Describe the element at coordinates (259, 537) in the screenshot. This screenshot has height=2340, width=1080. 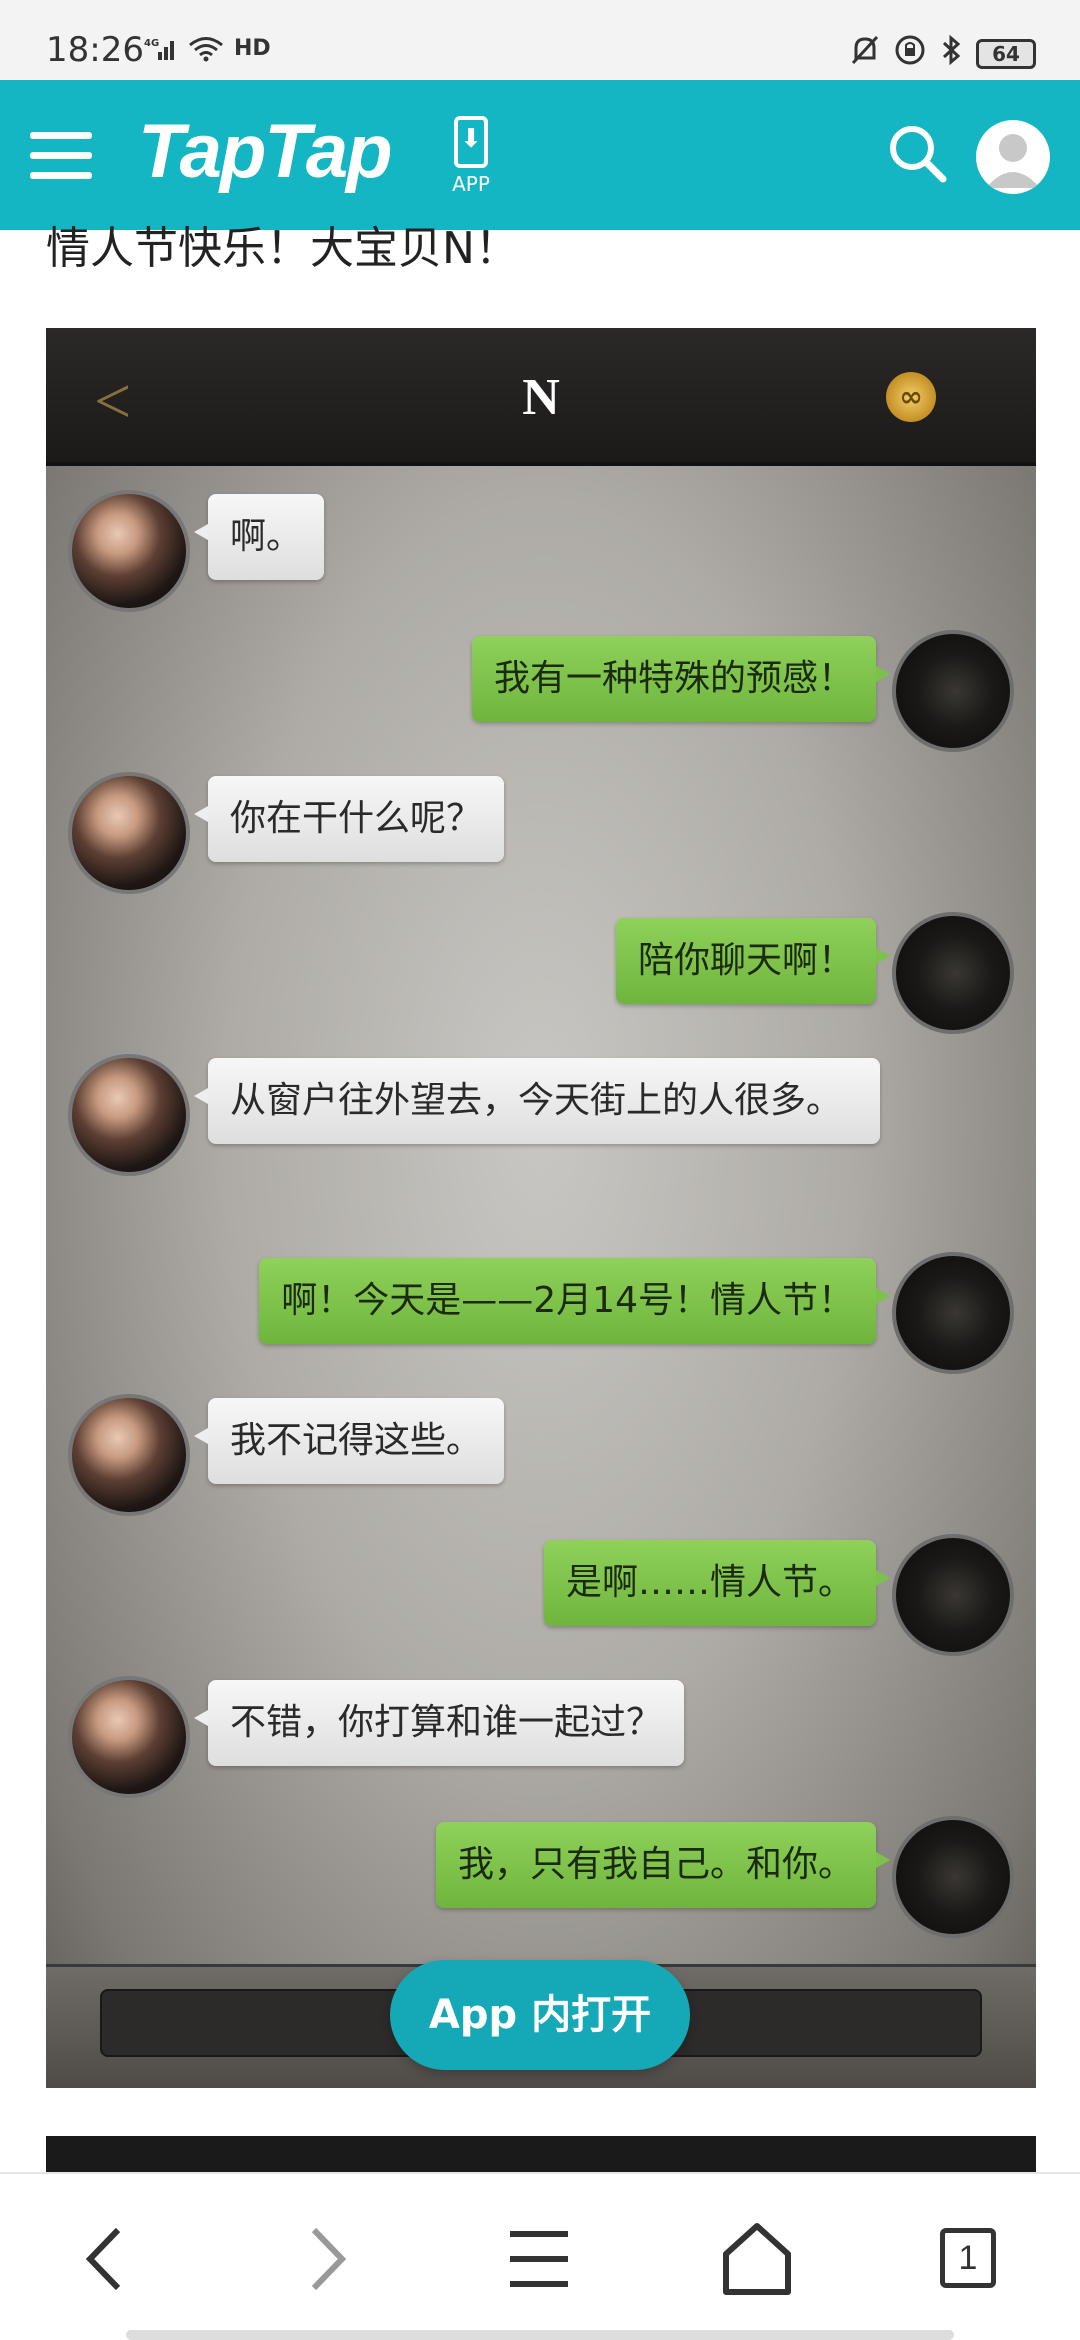
I see `message-bubble-left: 啊。` at that location.